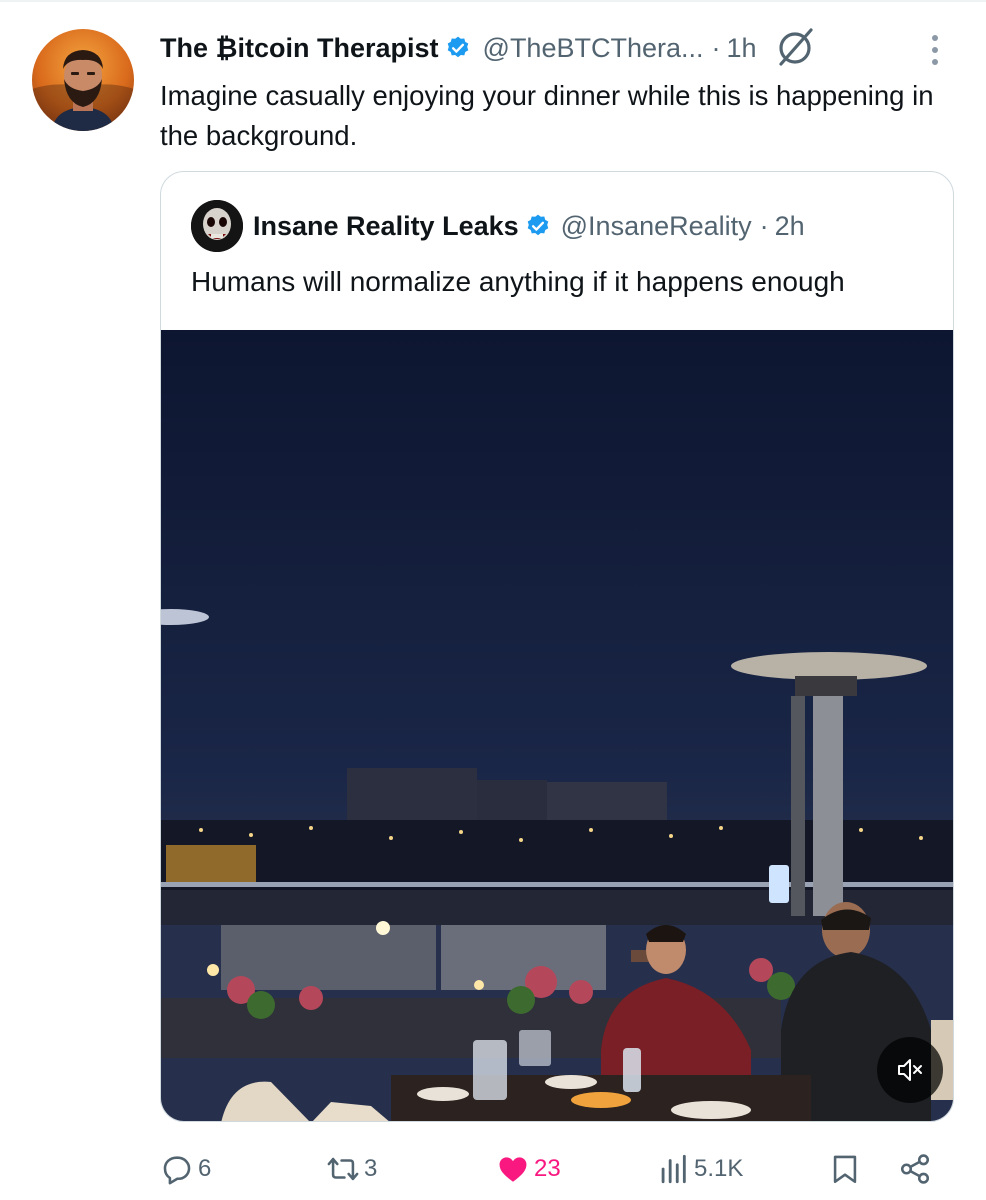 This screenshot has width=986, height=1200. What do you see at coordinates (205, 1168) in the screenshot?
I see `reply-count: 6` at bounding box center [205, 1168].